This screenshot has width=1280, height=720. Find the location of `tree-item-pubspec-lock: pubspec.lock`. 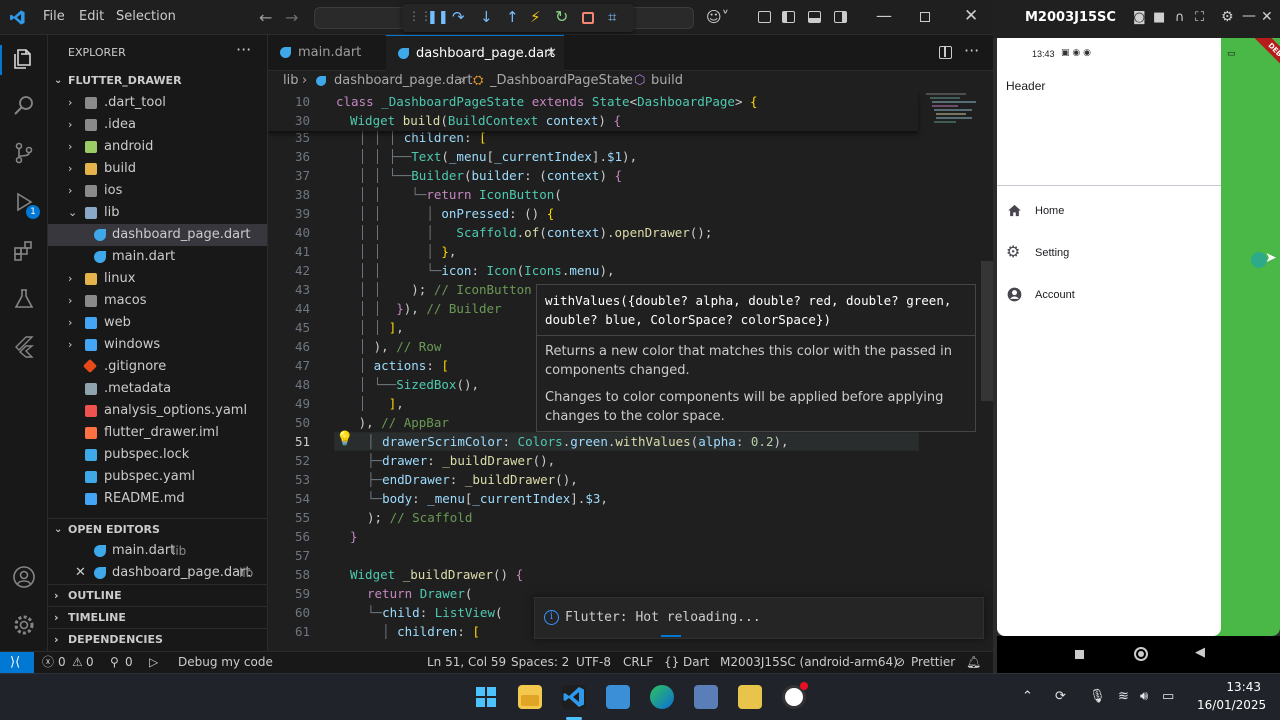

tree-item-pubspec-lock: pubspec.lock is located at coordinates (157, 455).